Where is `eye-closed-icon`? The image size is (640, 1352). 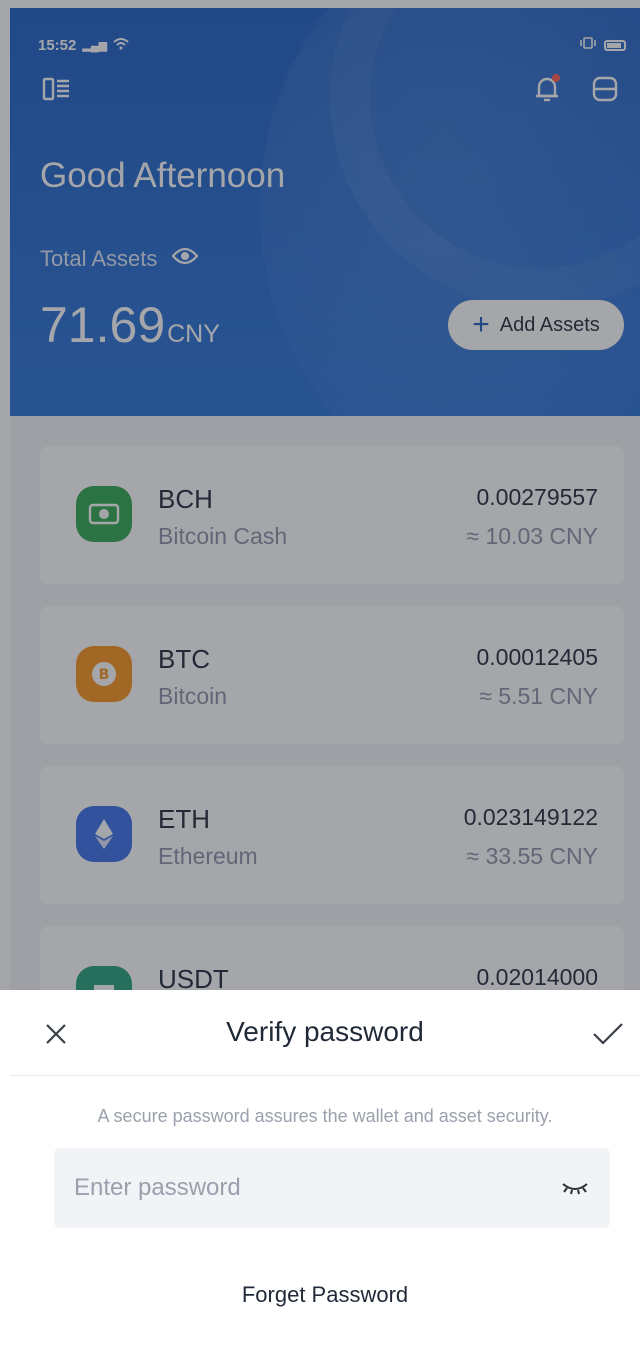 eye-closed-icon is located at coordinates (575, 1188).